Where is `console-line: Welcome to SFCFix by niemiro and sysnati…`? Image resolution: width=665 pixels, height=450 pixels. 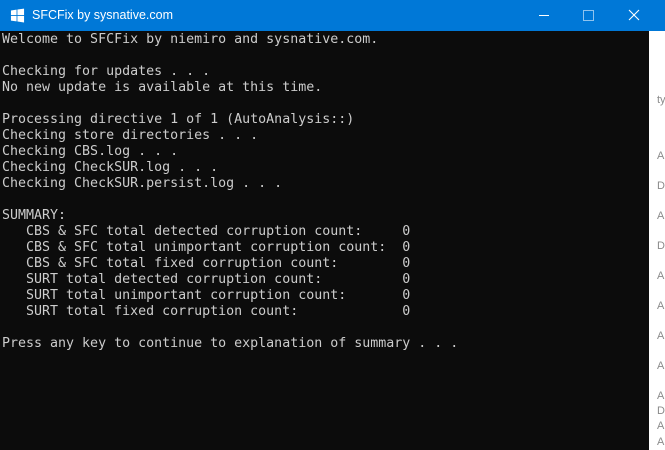 console-line: Welcome to SFCFix by niemiro and sysnati… is located at coordinates (190, 39).